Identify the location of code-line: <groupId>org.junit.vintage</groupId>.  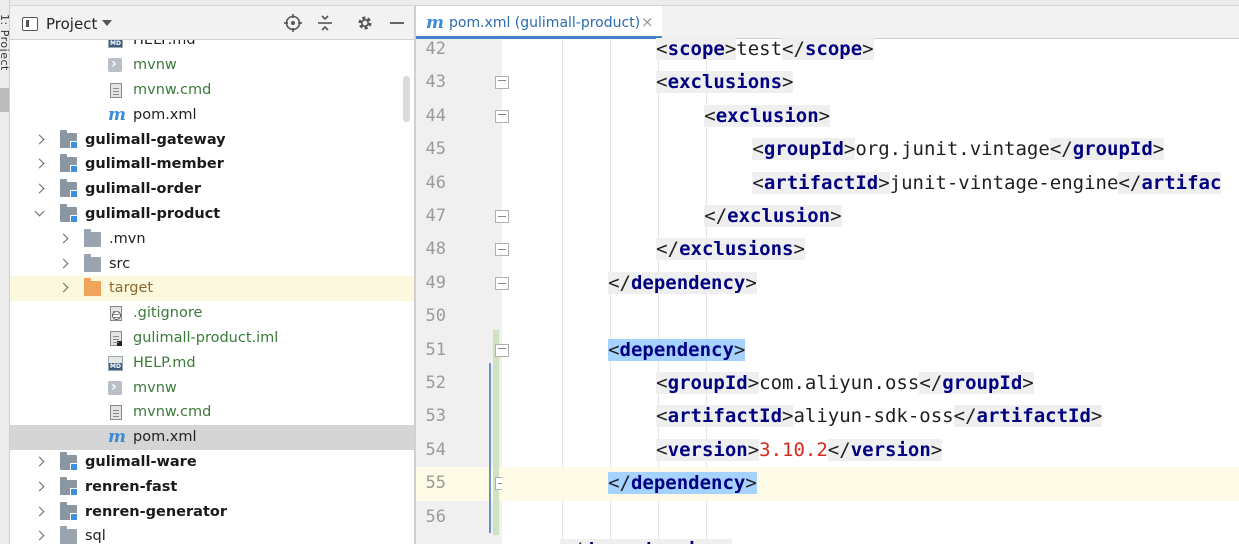
(870, 149).